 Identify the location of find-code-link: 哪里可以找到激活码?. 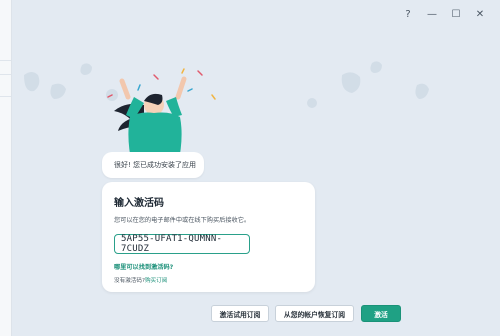
(208, 266).